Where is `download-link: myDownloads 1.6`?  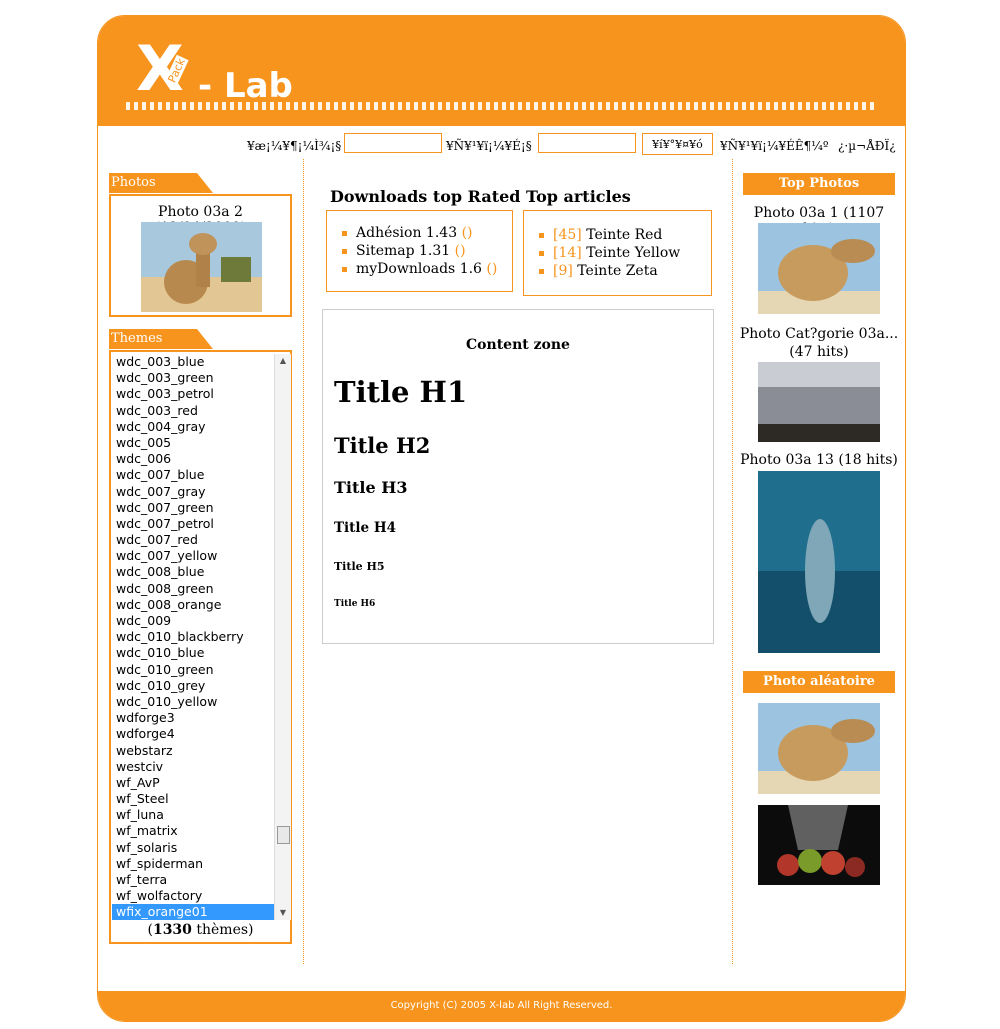
download-link: myDownloads 1.6 is located at coordinates (419, 269).